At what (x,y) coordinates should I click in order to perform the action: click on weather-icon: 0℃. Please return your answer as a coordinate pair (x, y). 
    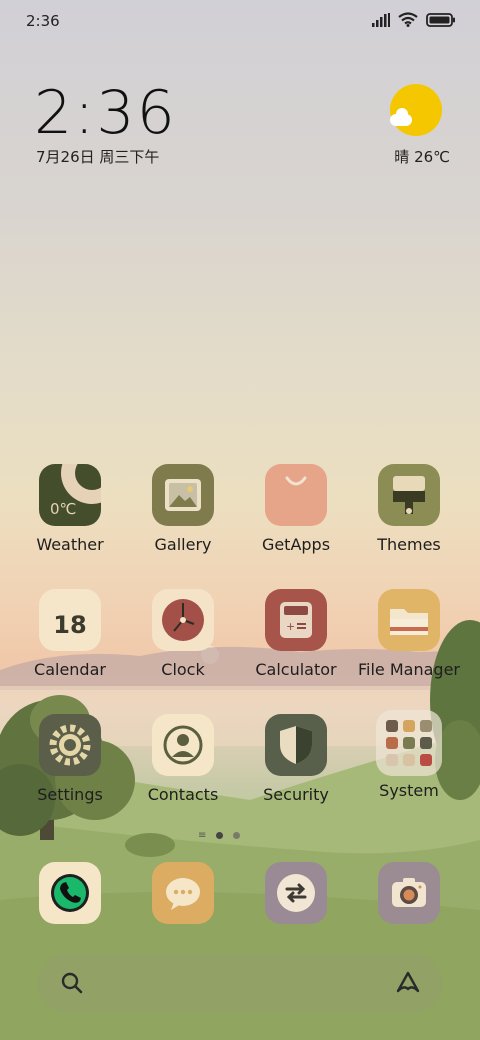
    Looking at the image, I should click on (70, 495).